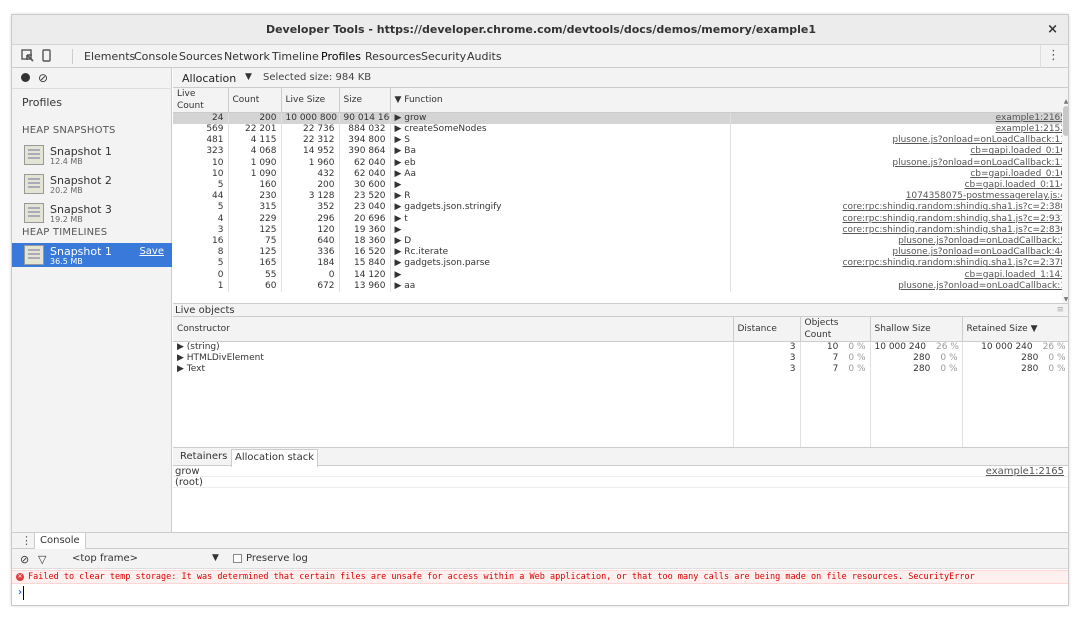  Describe the element at coordinates (1065, 200) in the screenshot. I see `allocation-scrollbar: ▲ ▼` at that location.